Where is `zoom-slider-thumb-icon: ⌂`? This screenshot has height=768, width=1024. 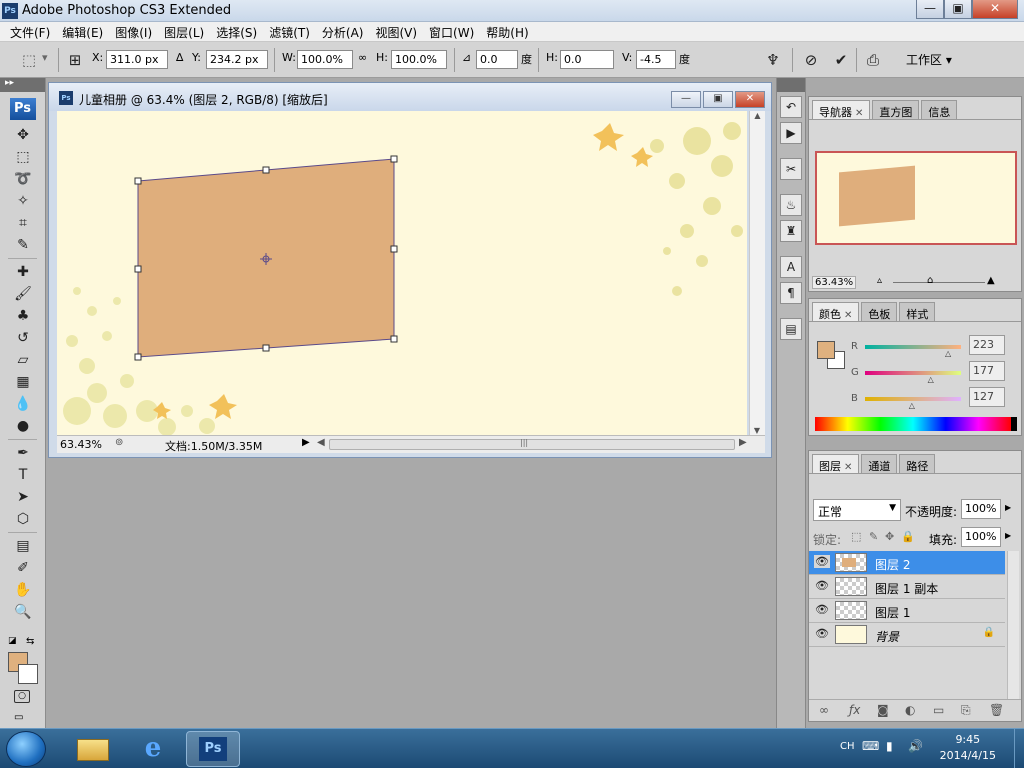 zoom-slider-thumb-icon: ⌂ is located at coordinates (930, 280).